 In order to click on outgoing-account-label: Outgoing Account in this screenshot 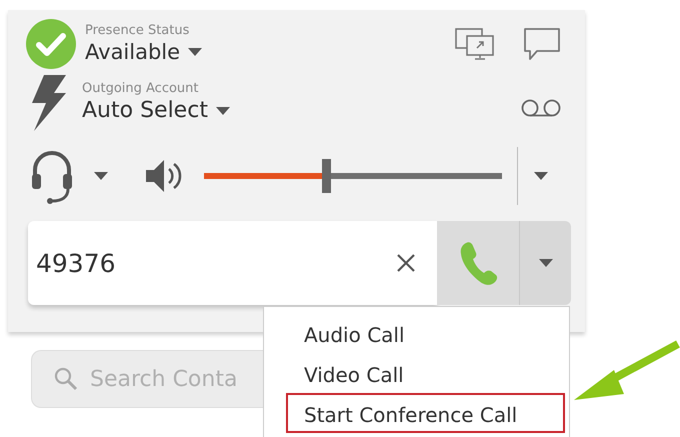, I will do `click(140, 89)`.